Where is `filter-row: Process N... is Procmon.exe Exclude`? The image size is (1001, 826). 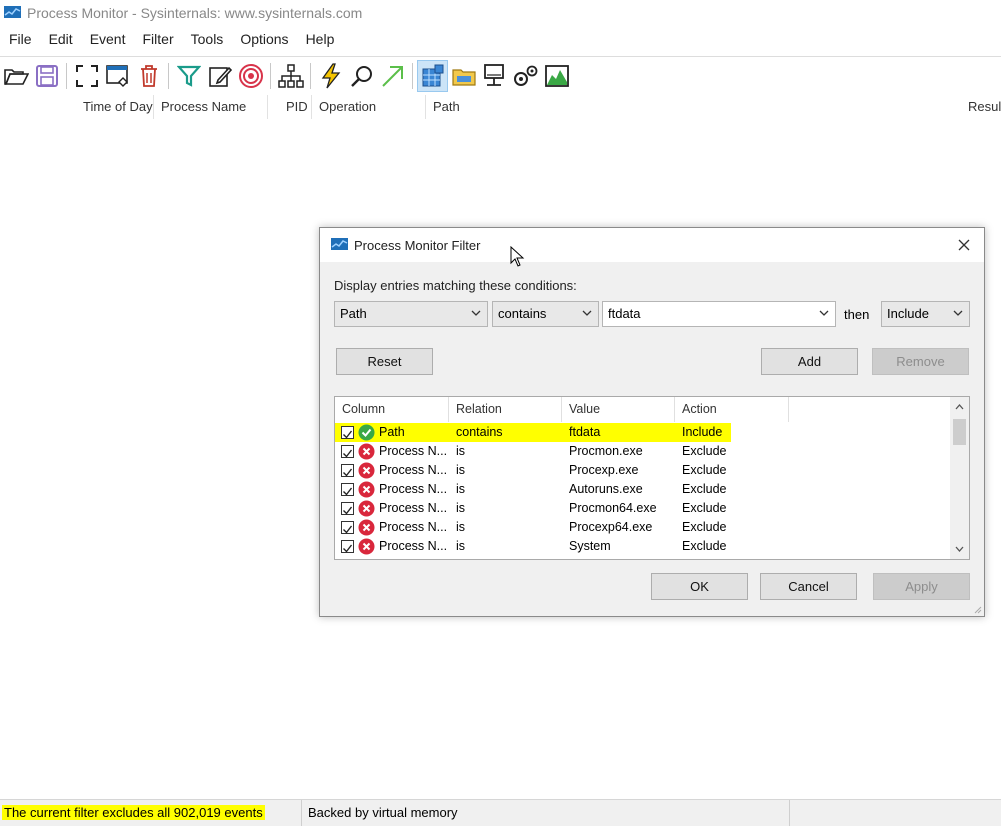 filter-row: Process N... is Procmon.exe Exclude is located at coordinates (643, 451).